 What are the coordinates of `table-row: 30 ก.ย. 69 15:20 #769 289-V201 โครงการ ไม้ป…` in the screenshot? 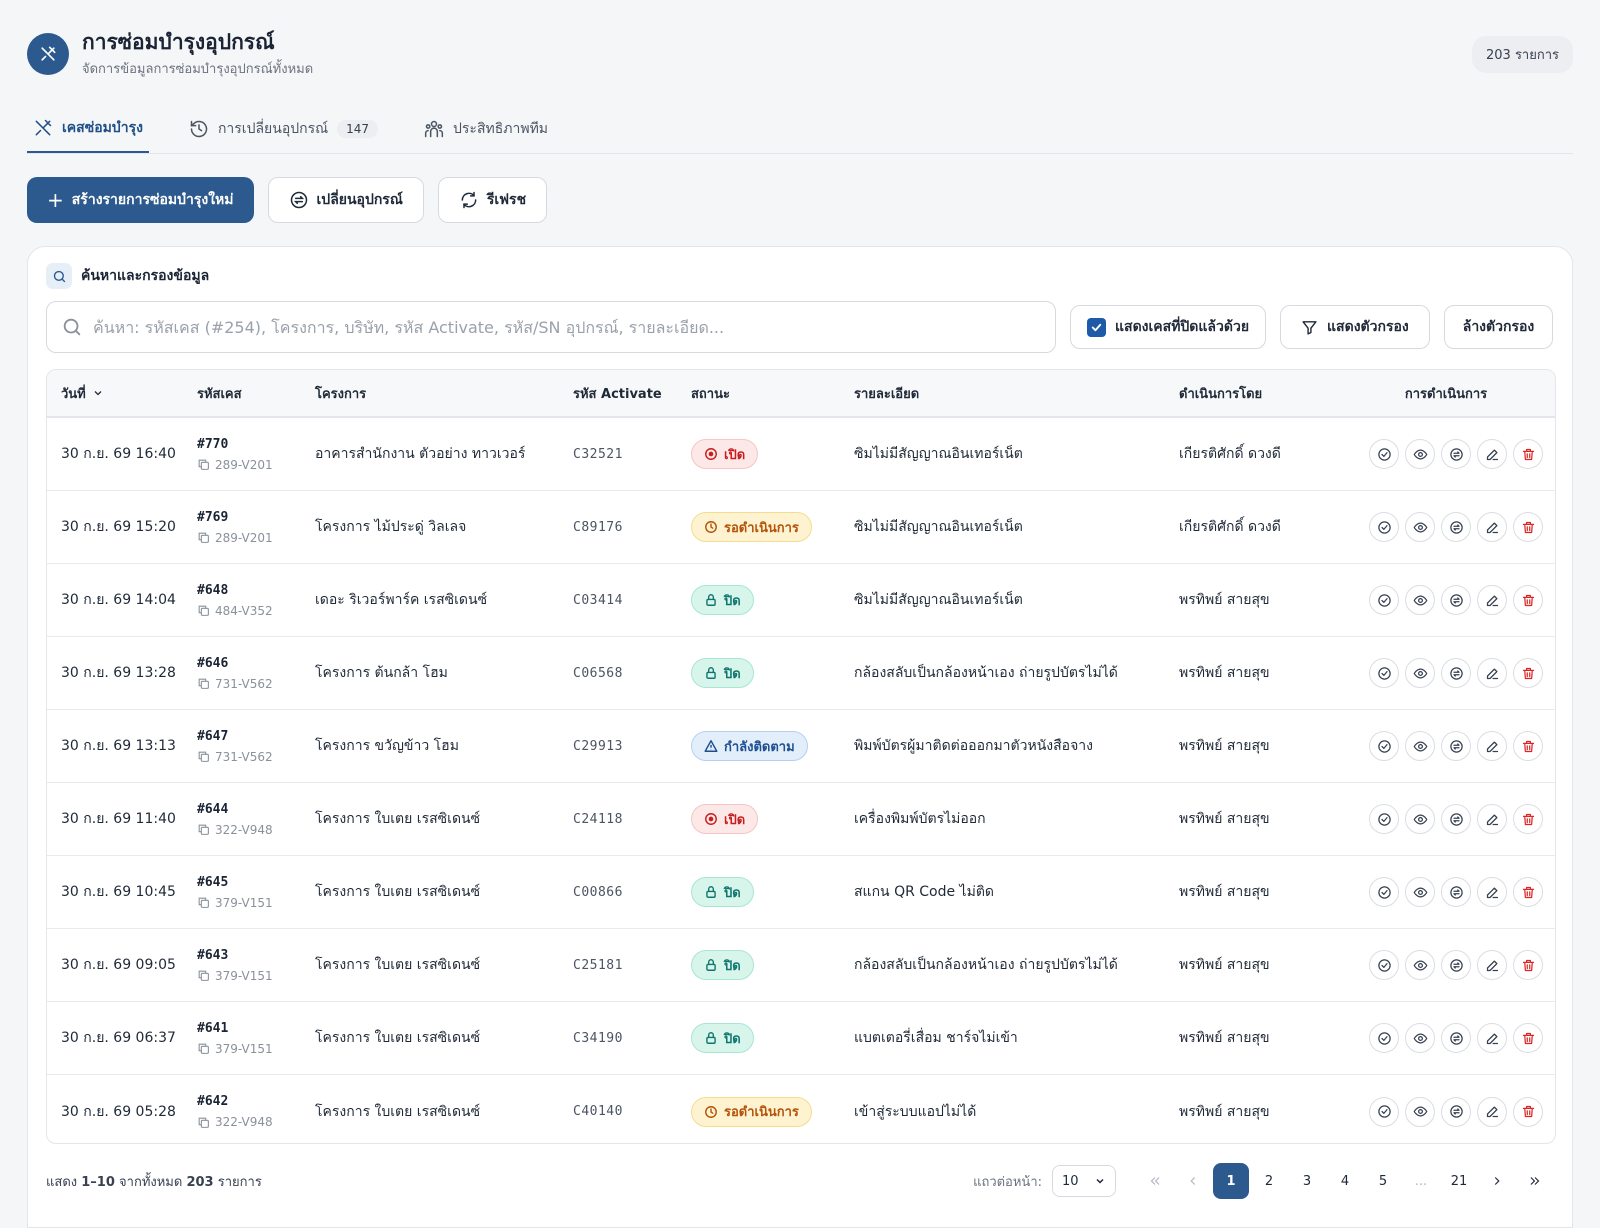 It's located at (801, 527).